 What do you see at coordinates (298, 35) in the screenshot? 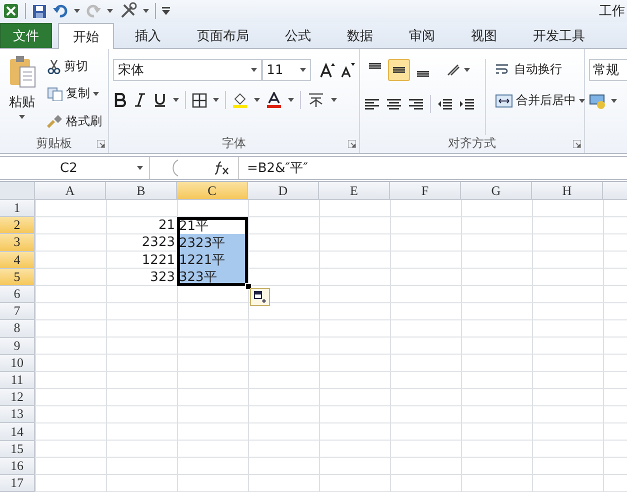
I see `ribbon-tab: 公式` at bounding box center [298, 35].